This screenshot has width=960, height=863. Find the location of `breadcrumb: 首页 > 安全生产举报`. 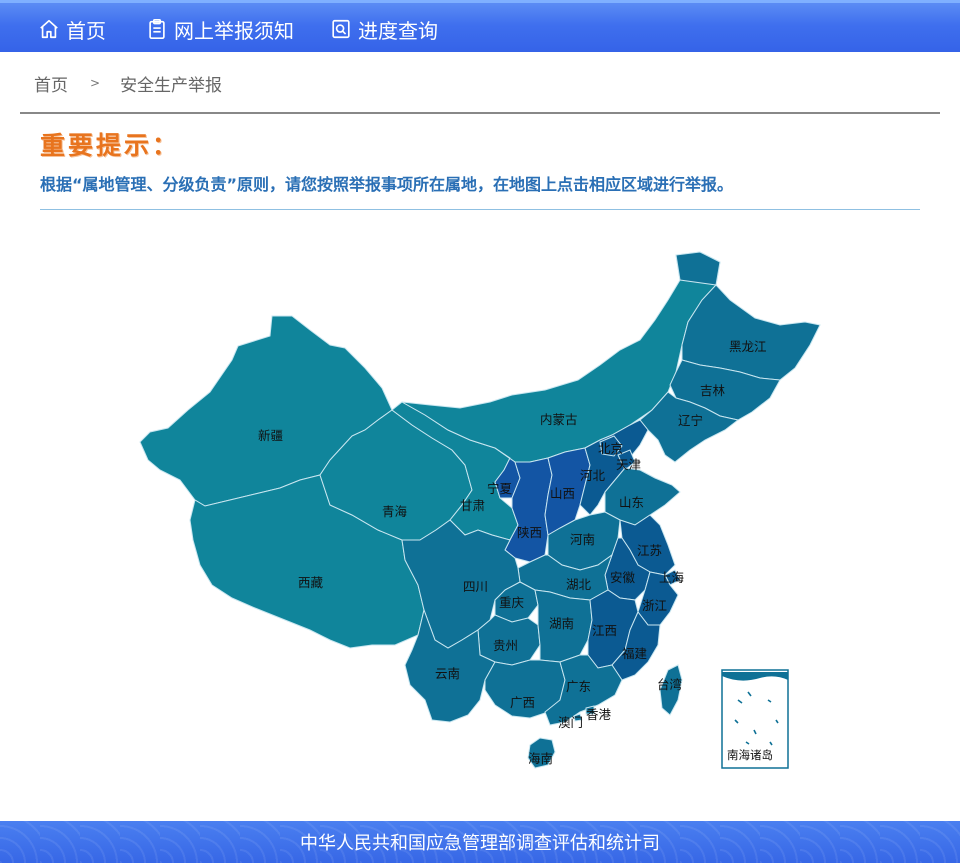

breadcrumb: 首页 > 安全生产举报 is located at coordinates (128, 83).